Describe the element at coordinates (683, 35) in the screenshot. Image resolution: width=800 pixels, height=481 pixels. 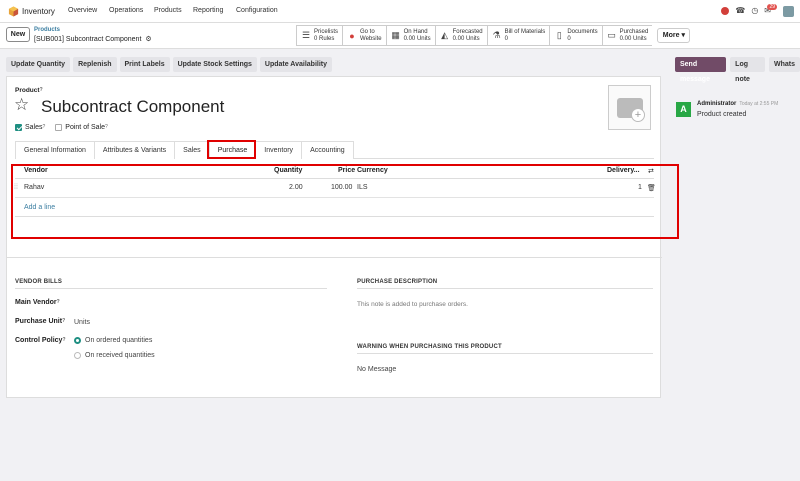
I see `caret-down-icon: ▾` at that location.